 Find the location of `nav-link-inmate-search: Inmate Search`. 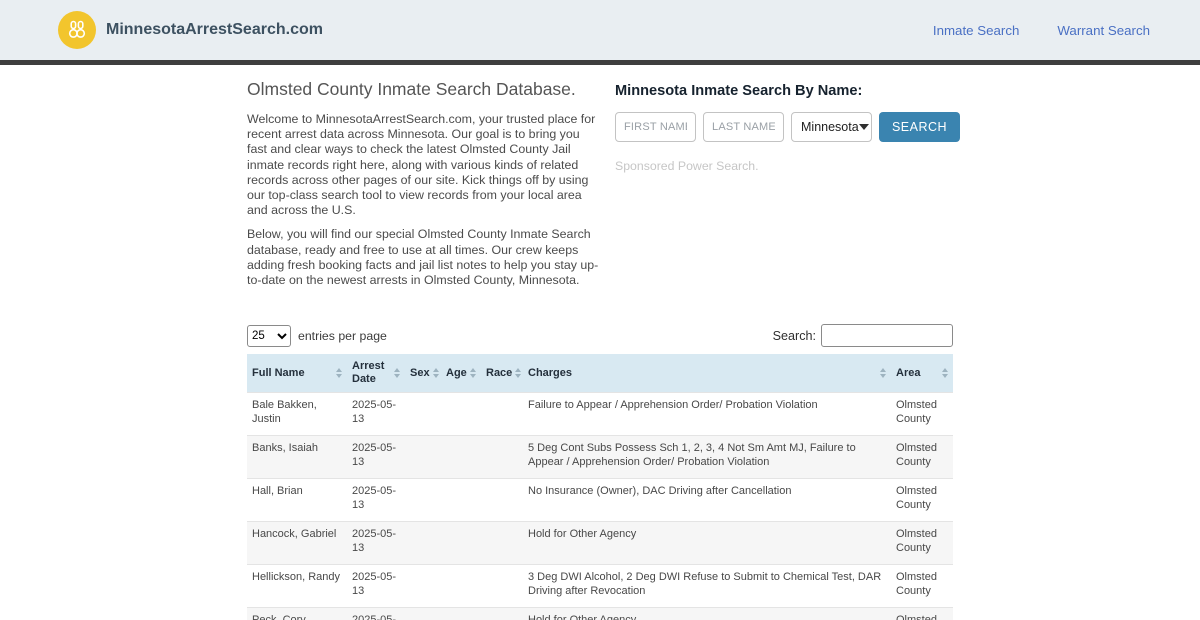

nav-link-inmate-search: Inmate Search is located at coordinates (976, 30).